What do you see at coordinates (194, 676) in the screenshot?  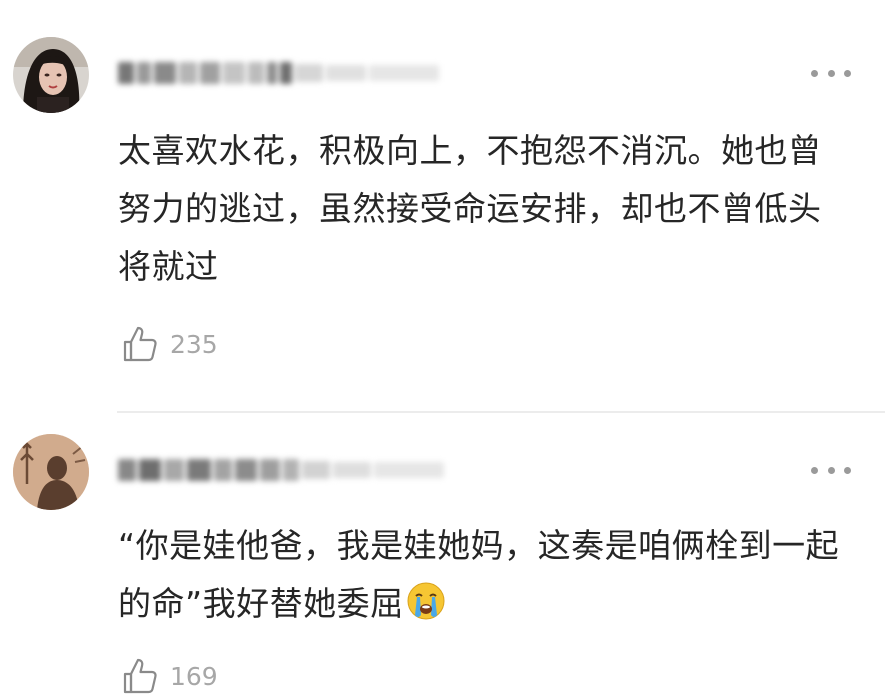 I see `like-count: 169` at bounding box center [194, 676].